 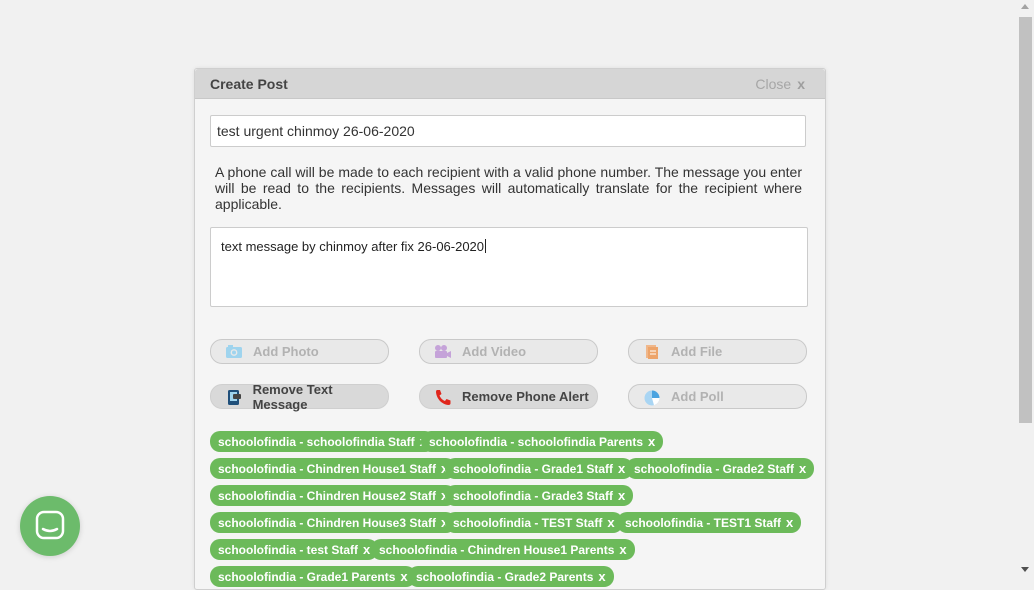 I want to click on pie-chart-icon, so click(x=653, y=397).